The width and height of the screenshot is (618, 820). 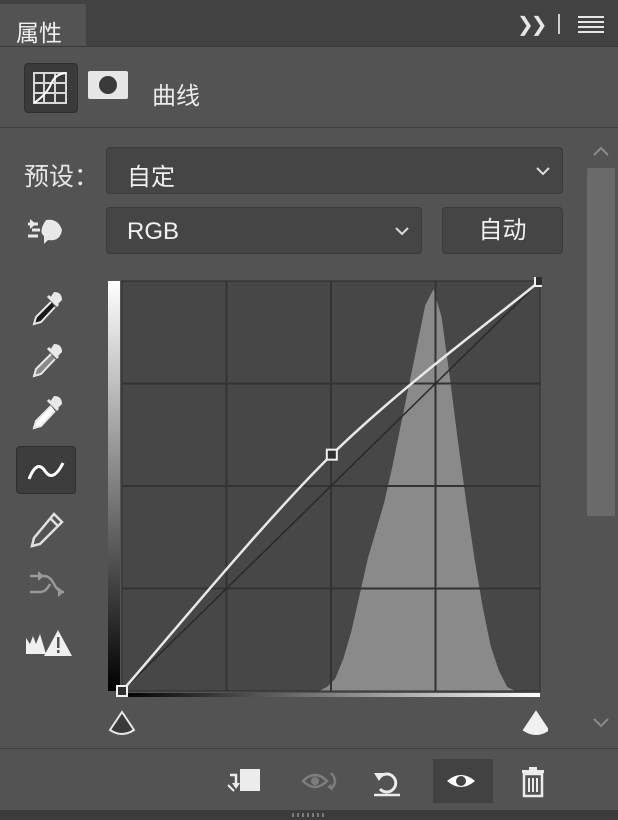 I want to click on hamburger-menu-icon, so click(x=591, y=25).